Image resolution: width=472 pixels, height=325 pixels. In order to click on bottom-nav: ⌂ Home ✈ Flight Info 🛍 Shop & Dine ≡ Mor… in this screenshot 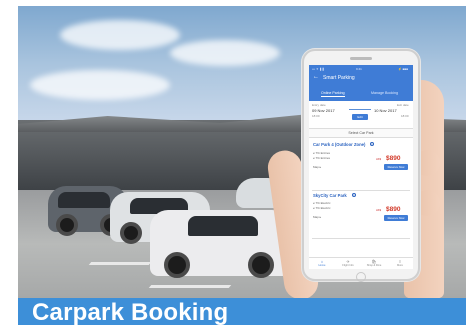, I will do `click(361, 263)`.